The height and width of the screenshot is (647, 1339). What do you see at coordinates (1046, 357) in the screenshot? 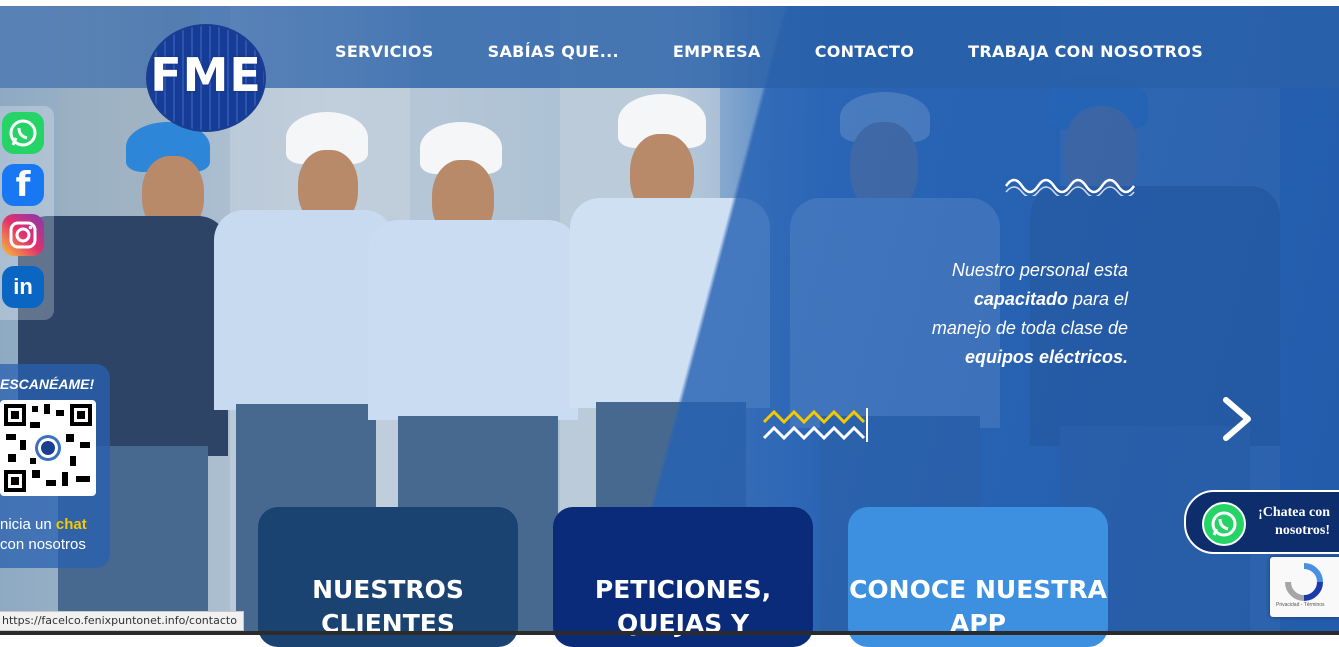
I see `slide-line-4-bold: equipos eléctricos.` at bounding box center [1046, 357].